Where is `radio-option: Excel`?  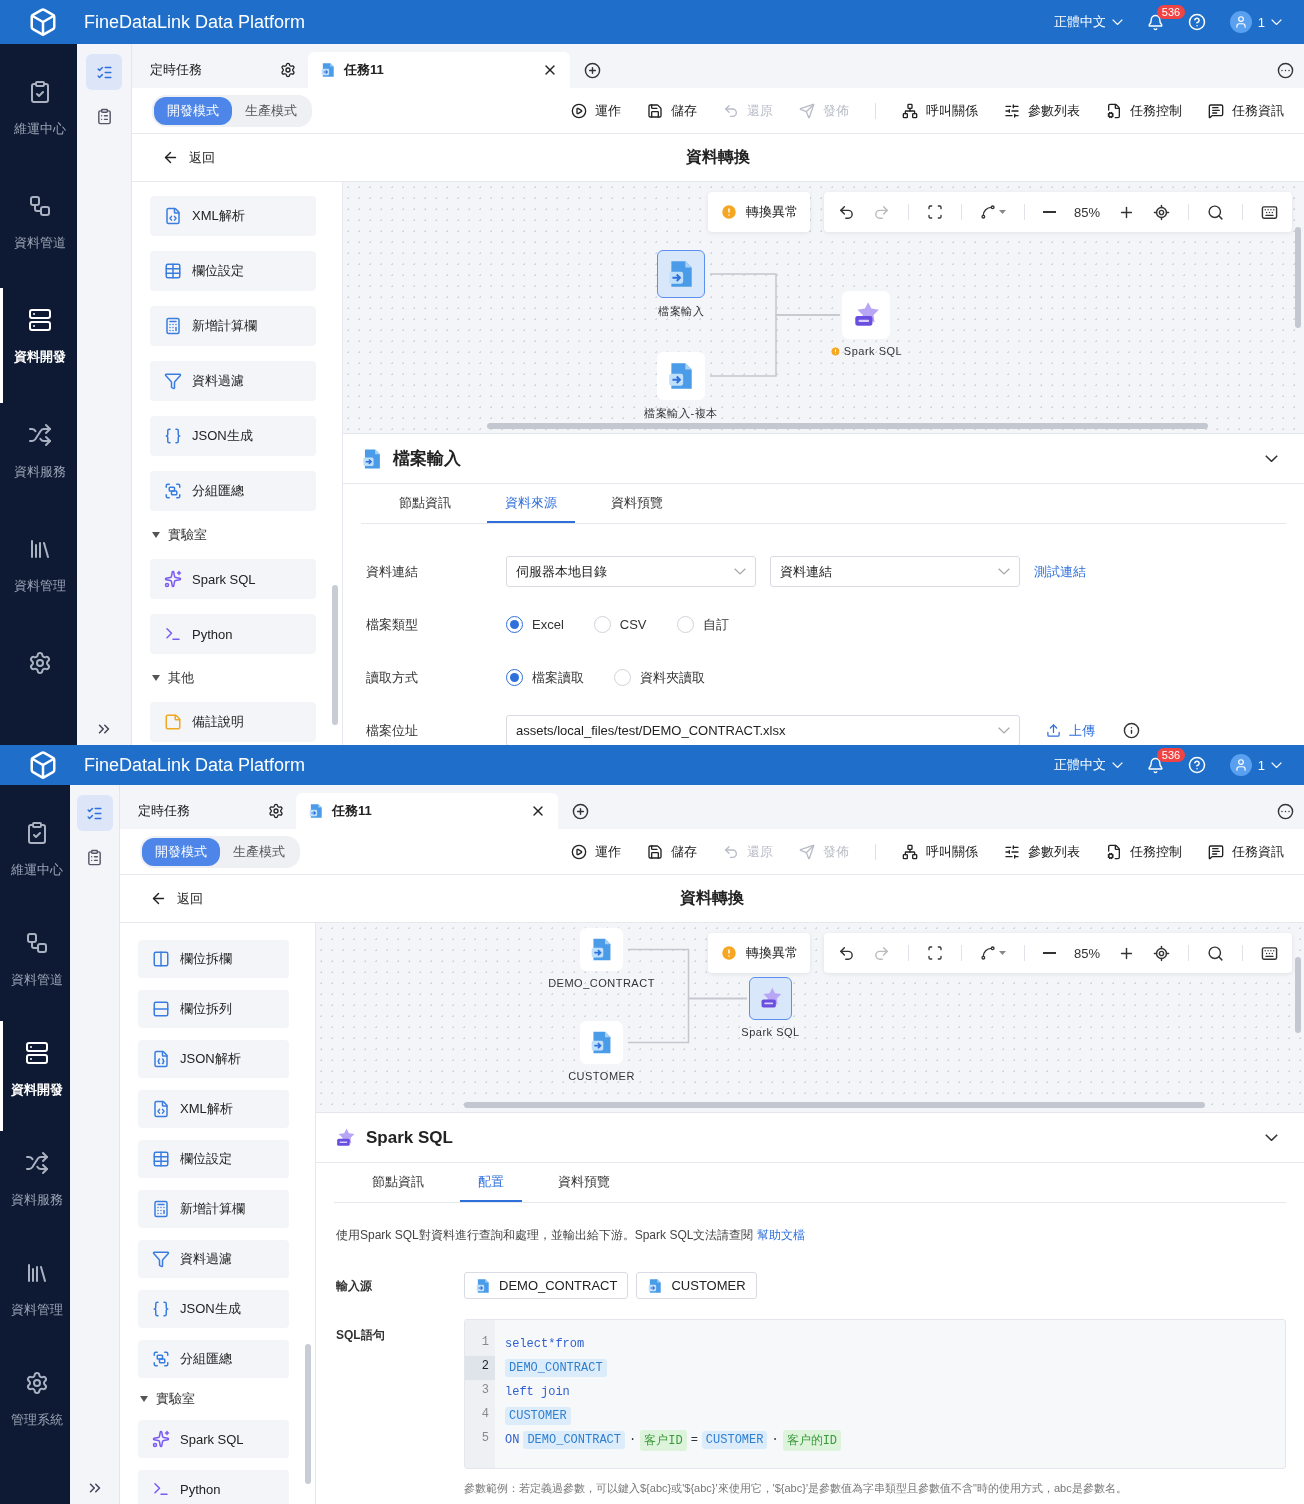 radio-option: Excel is located at coordinates (535, 624).